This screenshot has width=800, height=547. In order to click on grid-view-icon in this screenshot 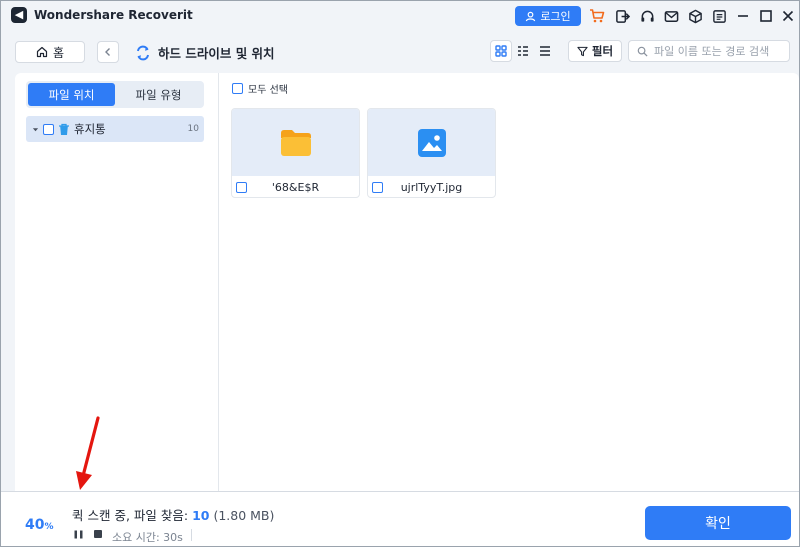, I will do `click(501, 51)`.